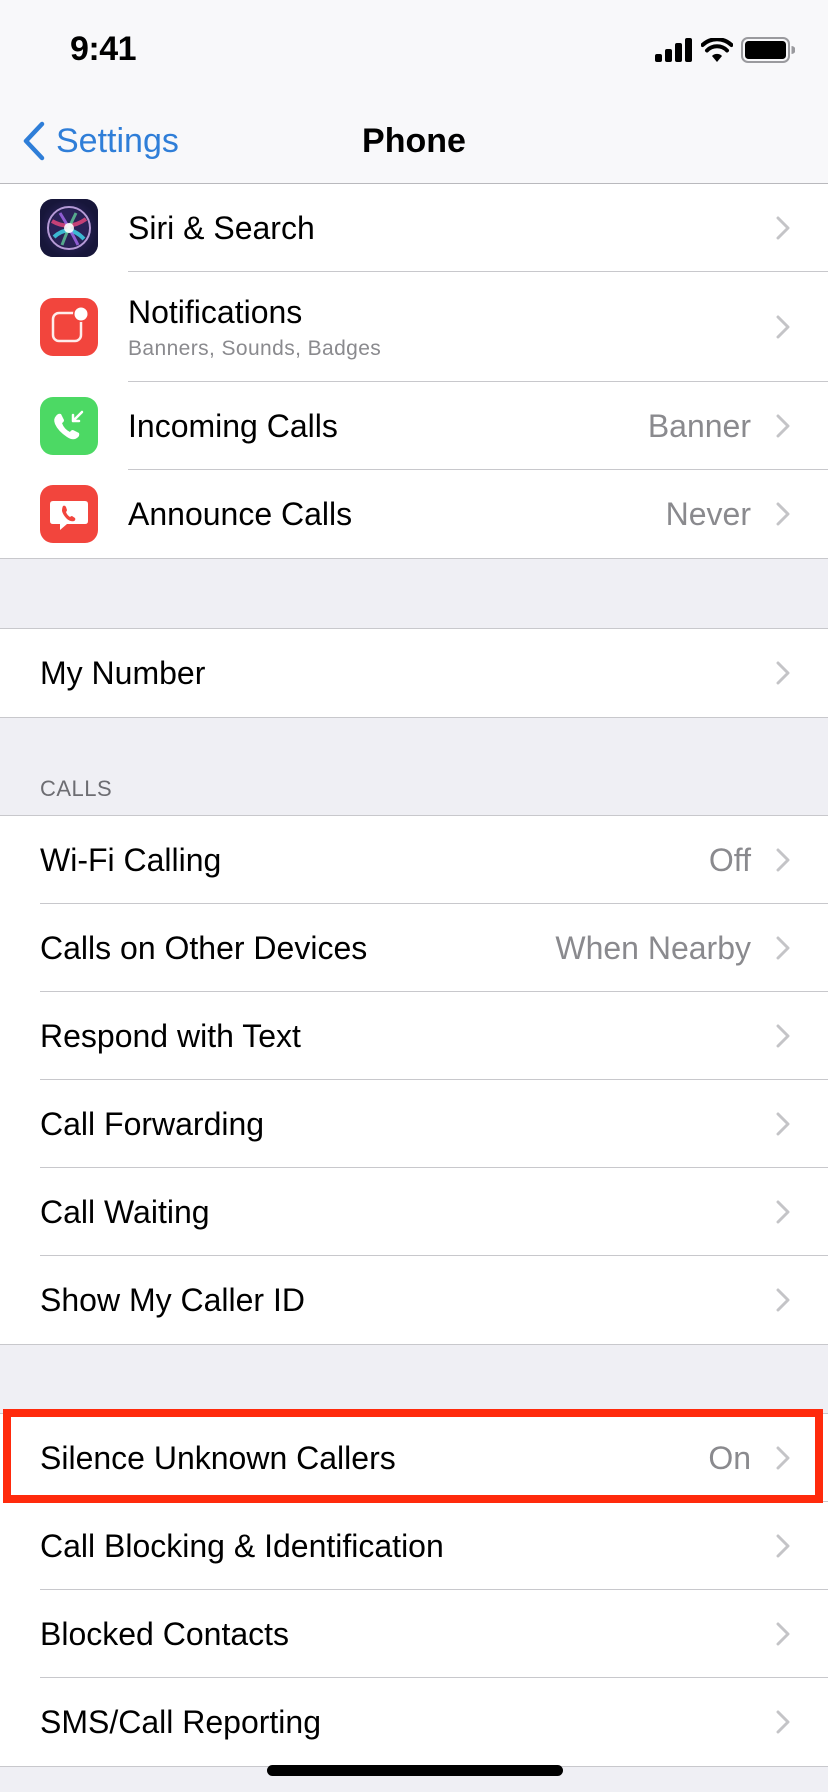 Image resolution: width=828 pixels, height=1792 pixels. Describe the element at coordinates (414, 1300) in the screenshot. I see `row-show-my-caller-id: Show My Caller ID` at that location.